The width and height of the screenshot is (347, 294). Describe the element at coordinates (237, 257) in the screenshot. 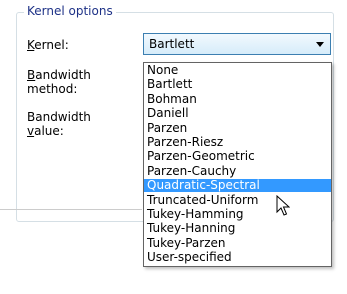

I see `dropdown-option: User-specified` at that location.